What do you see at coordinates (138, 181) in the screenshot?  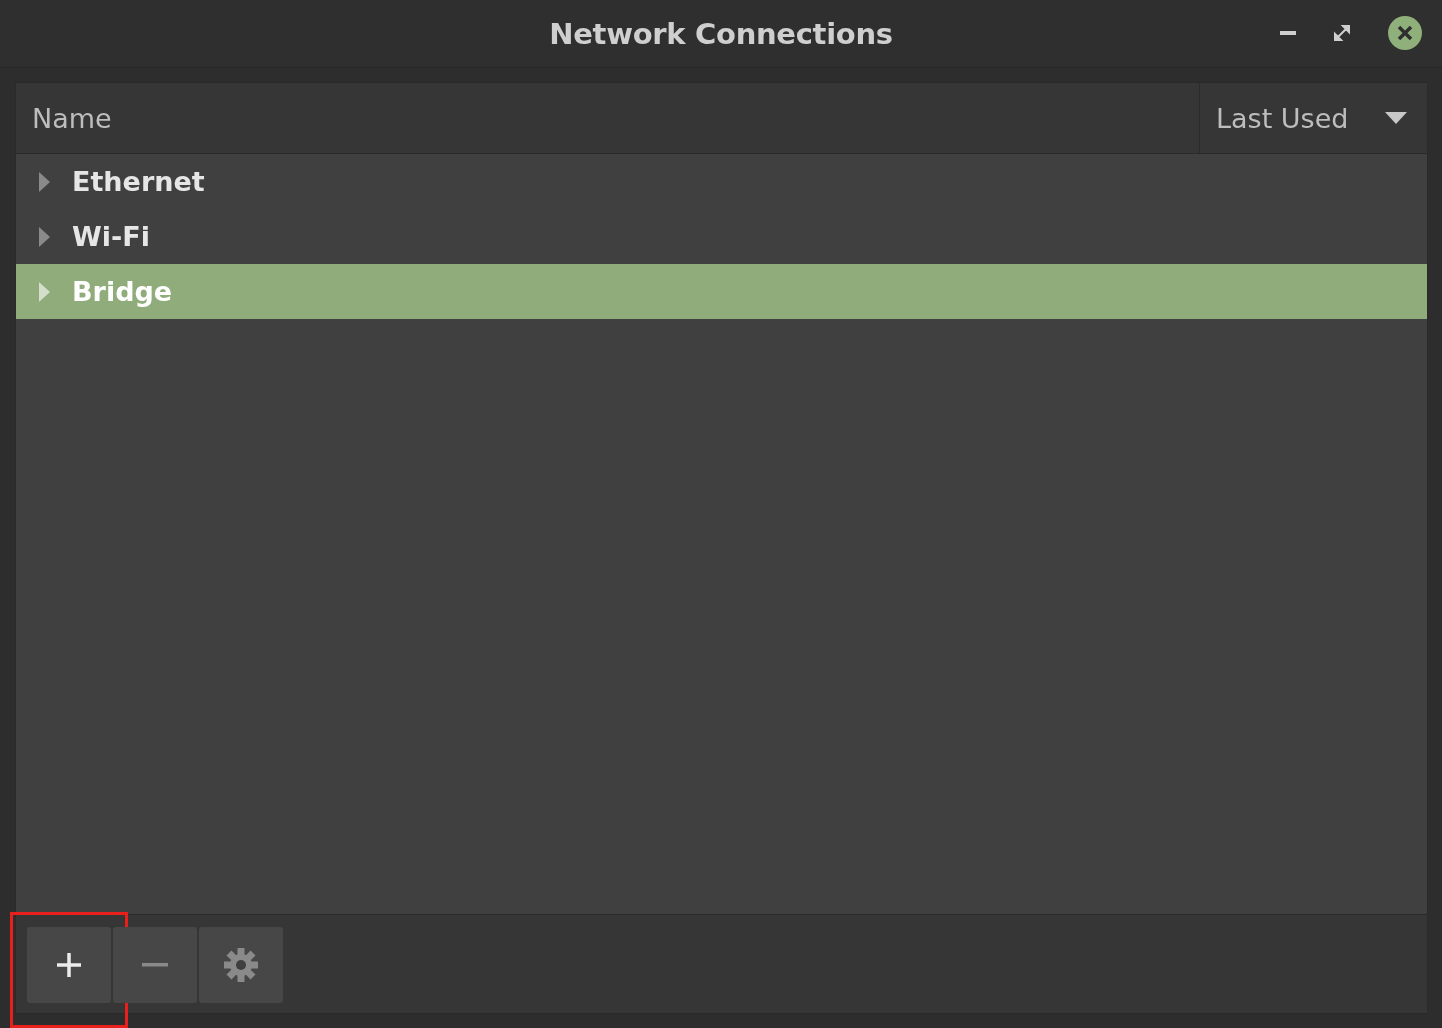 I see `connection-name: Ethernet` at bounding box center [138, 181].